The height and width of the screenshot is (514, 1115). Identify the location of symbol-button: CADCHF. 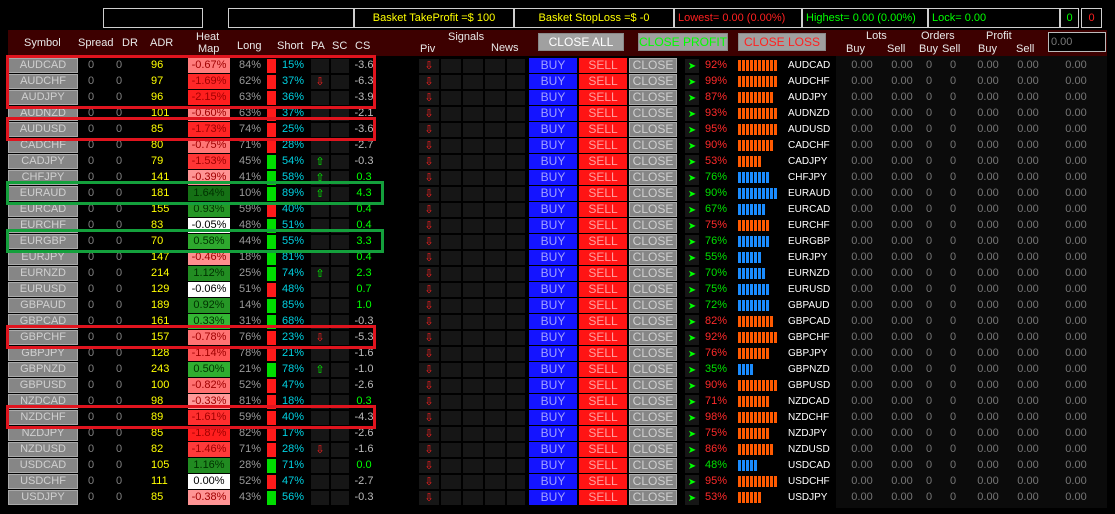
(43, 145).